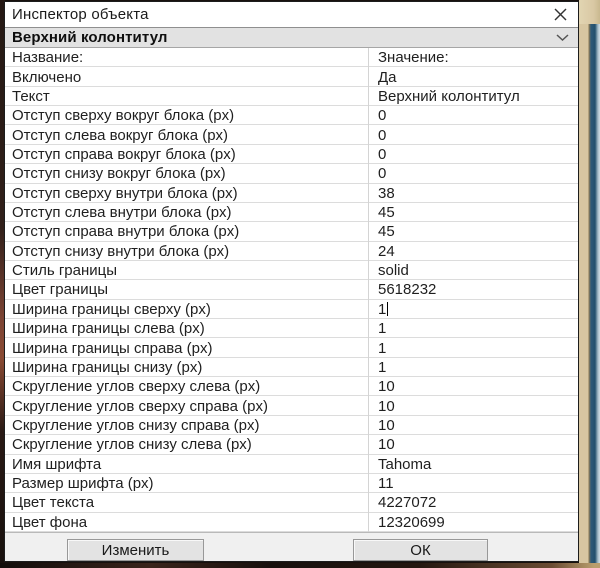 Image resolution: width=600 pixels, height=568 pixels. What do you see at coordinates (187, 425) in the screenshot?
I see `property-name: Скругление углов снизу справа (px)` at bounding box center [187, 425].